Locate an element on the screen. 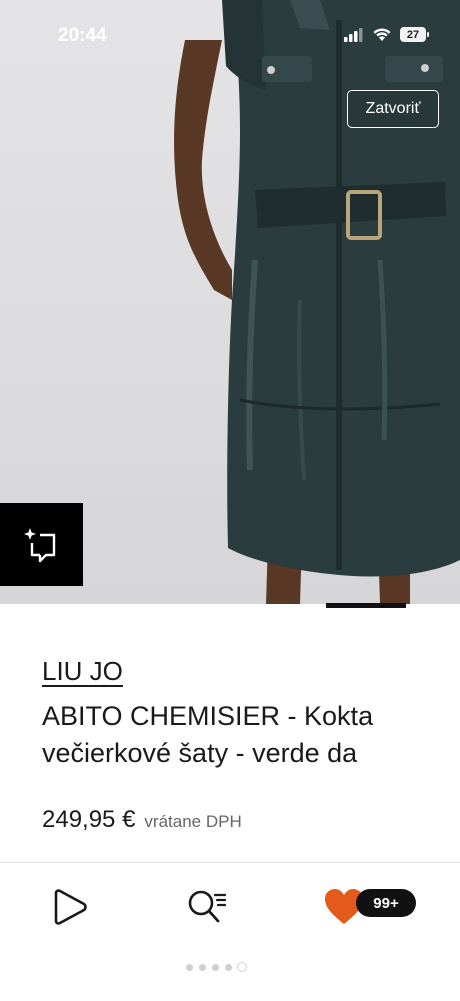 The width and height of the screenshot is (460, 1001). page-indicator is located at coordinates (216, 967).